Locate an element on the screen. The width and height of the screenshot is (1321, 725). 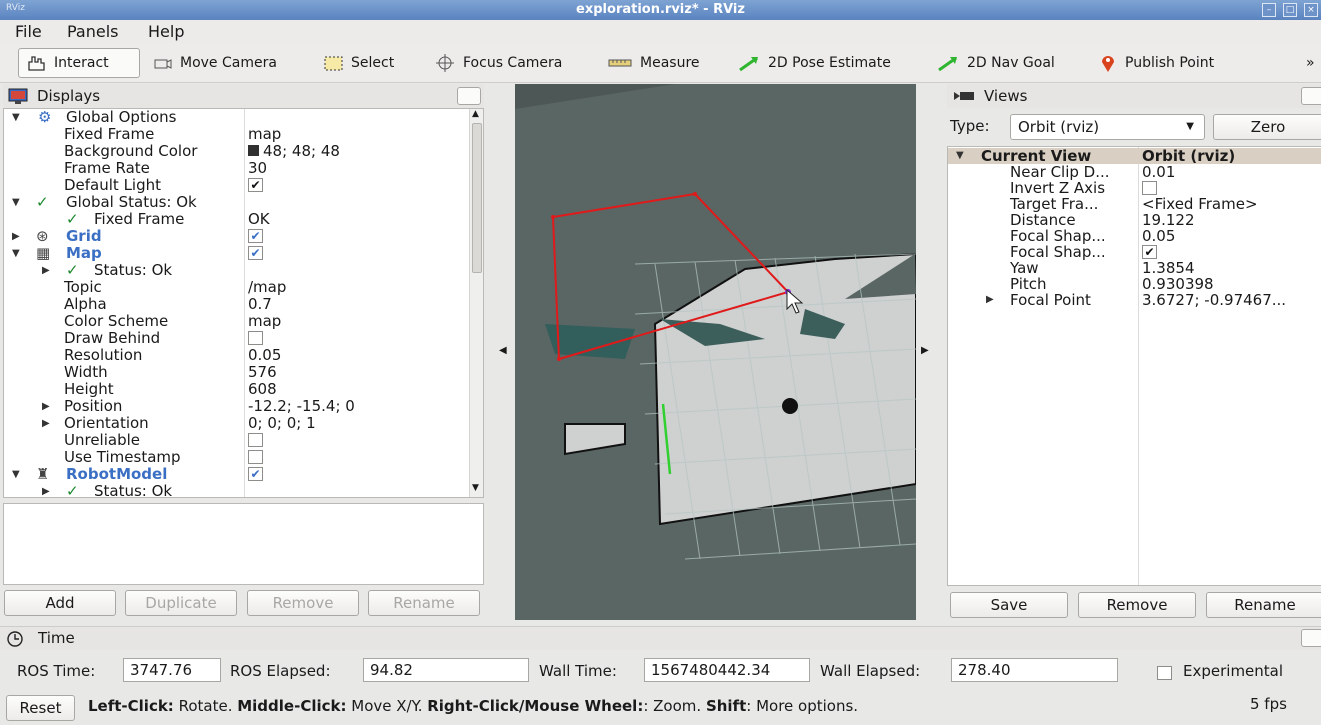
displays-float-button is located at coordinates (469, 96).